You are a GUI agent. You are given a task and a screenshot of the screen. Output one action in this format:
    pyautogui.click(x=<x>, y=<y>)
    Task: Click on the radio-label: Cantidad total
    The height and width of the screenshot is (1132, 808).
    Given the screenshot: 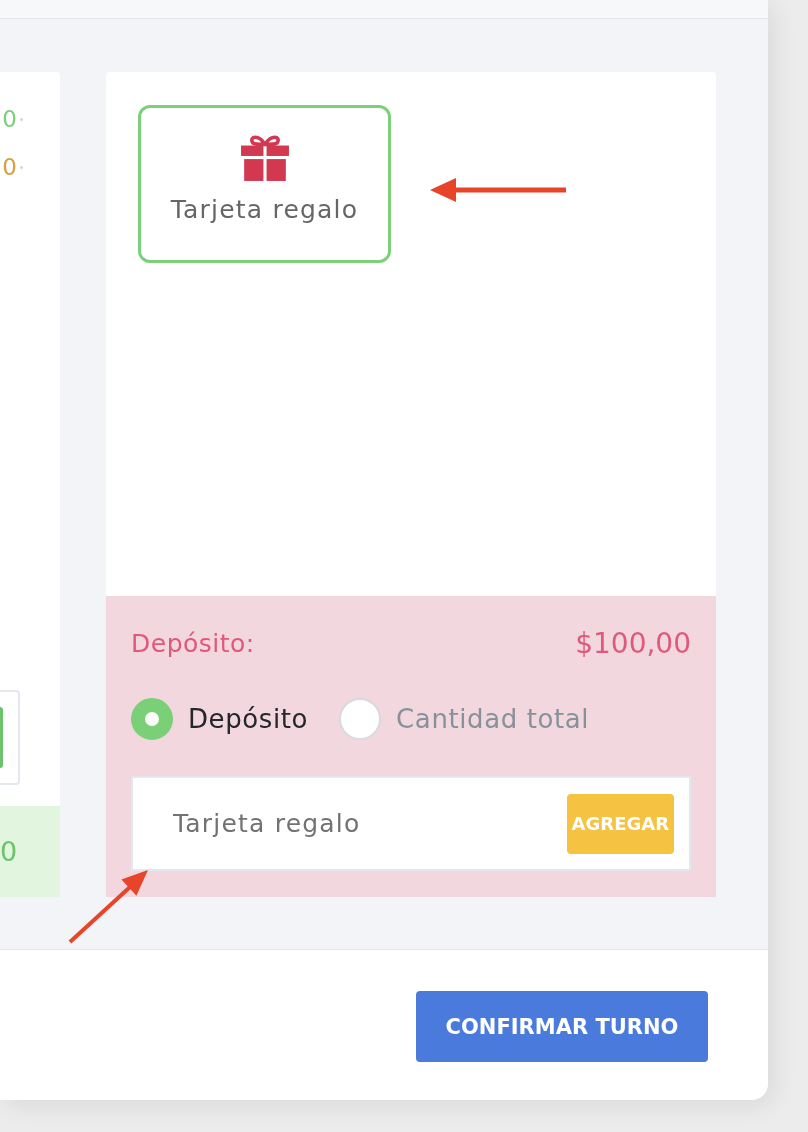 What is the action you would take?
    pyautogui.click(x=493, y=719)
    